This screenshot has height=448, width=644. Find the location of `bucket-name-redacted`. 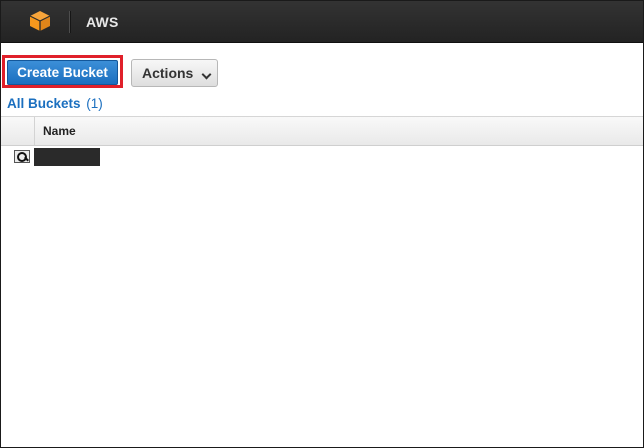

bucket-name-redacted is located at coordinates (67, 157).